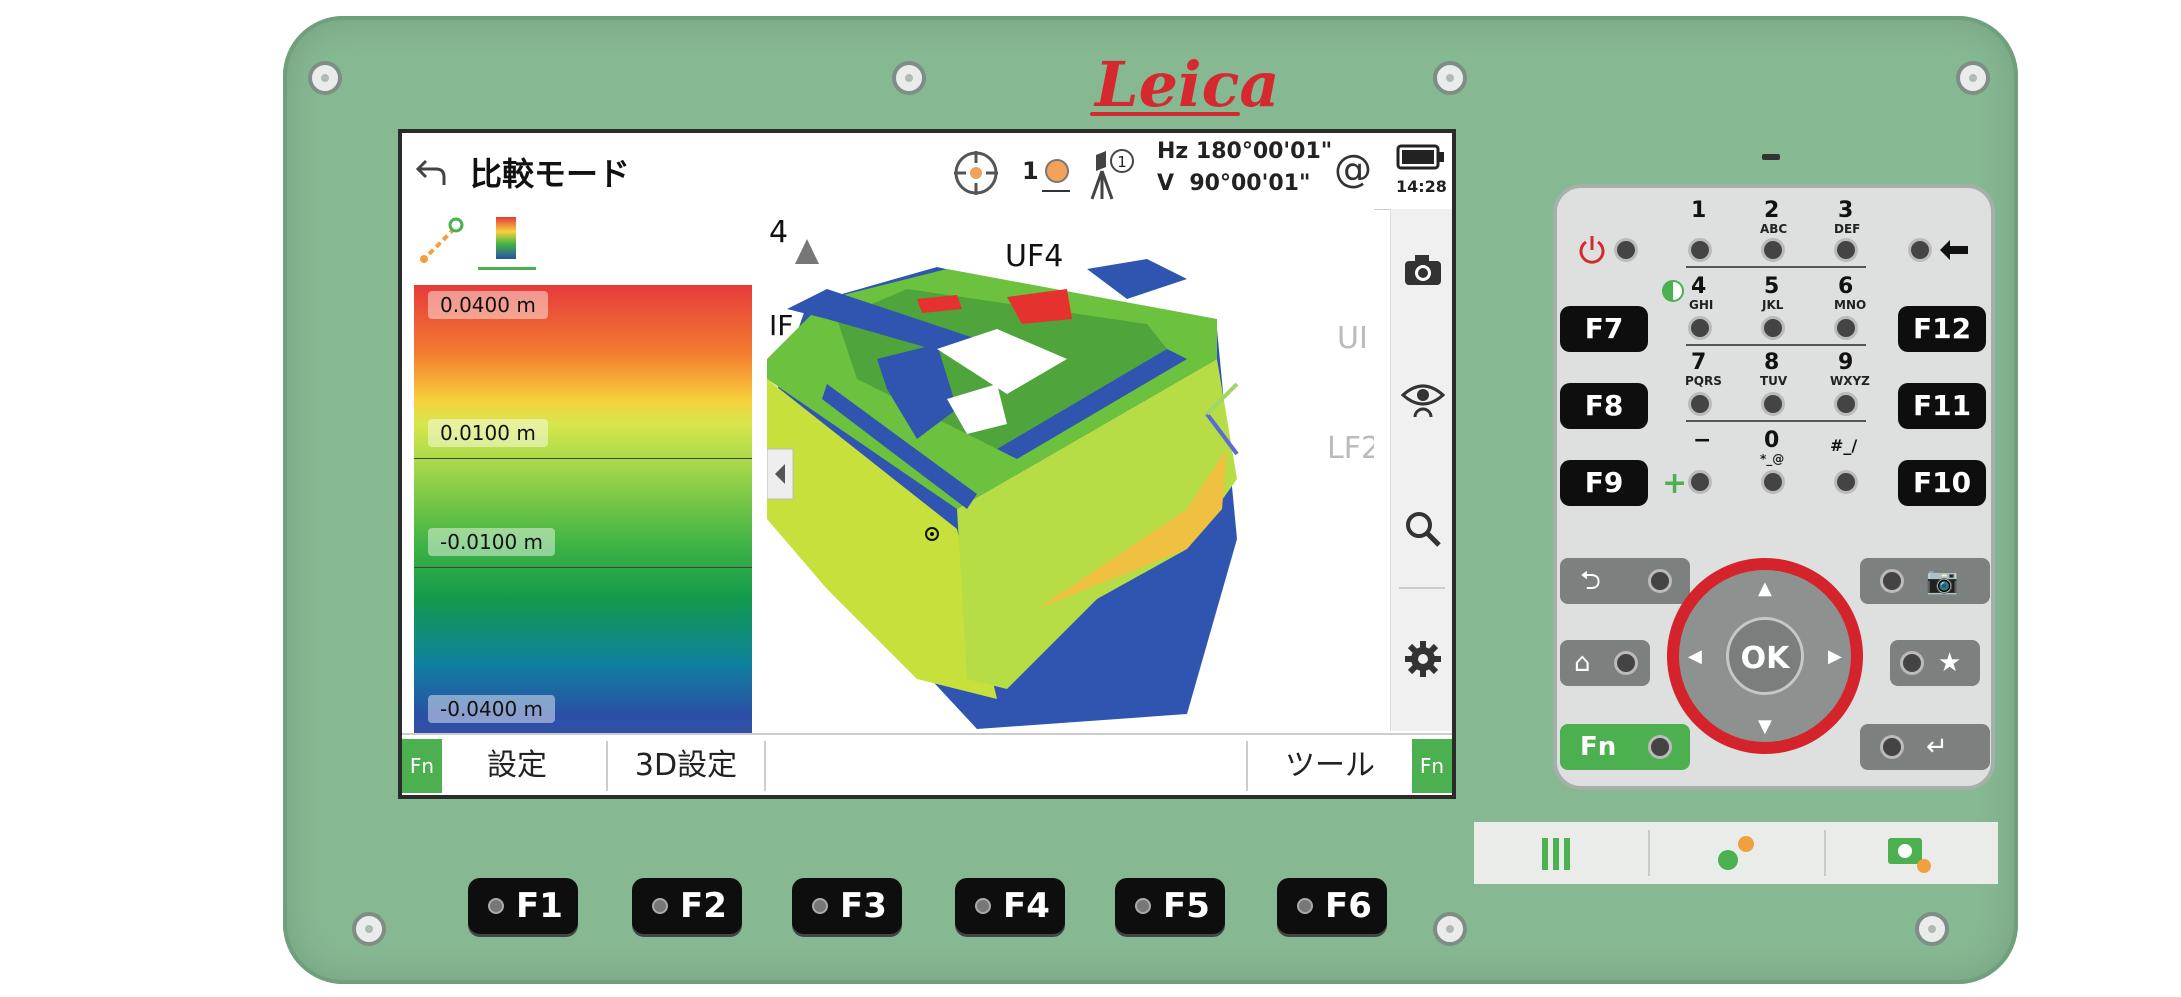 This screenshot has height=997, width=2181. I want to click on escape-key: ⮌, so click(1625, 581).